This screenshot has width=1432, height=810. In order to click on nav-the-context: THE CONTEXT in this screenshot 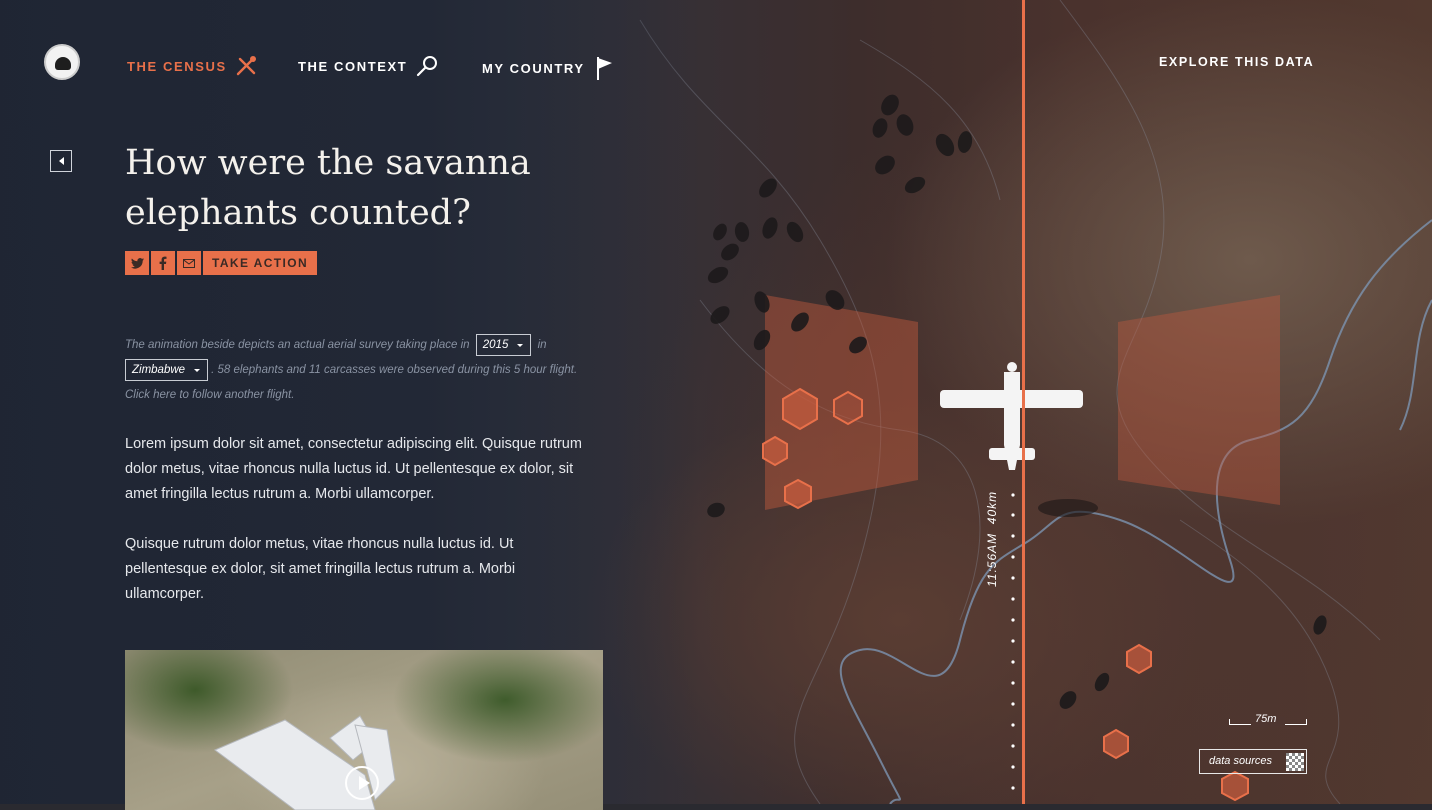, I will do `click(368, 66)`.